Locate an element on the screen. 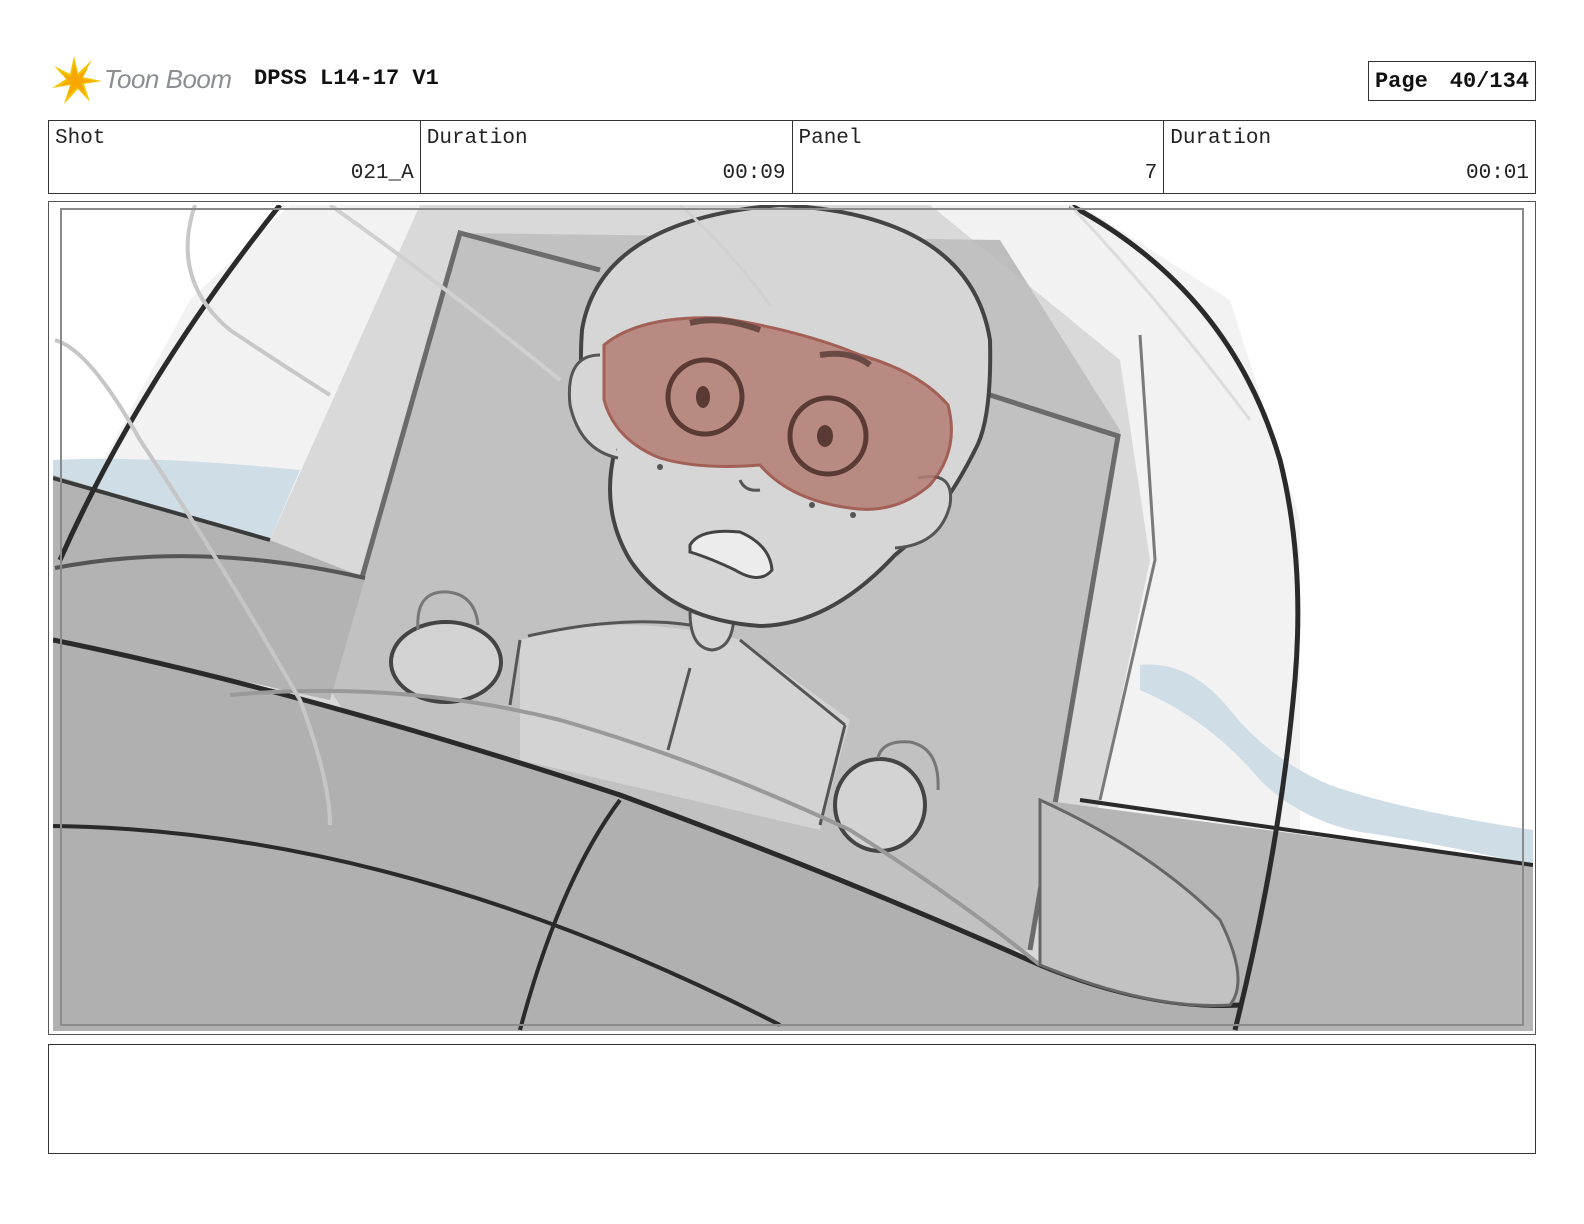  page-indicator: Page 40/134 is located at coordinates (1451, 81).